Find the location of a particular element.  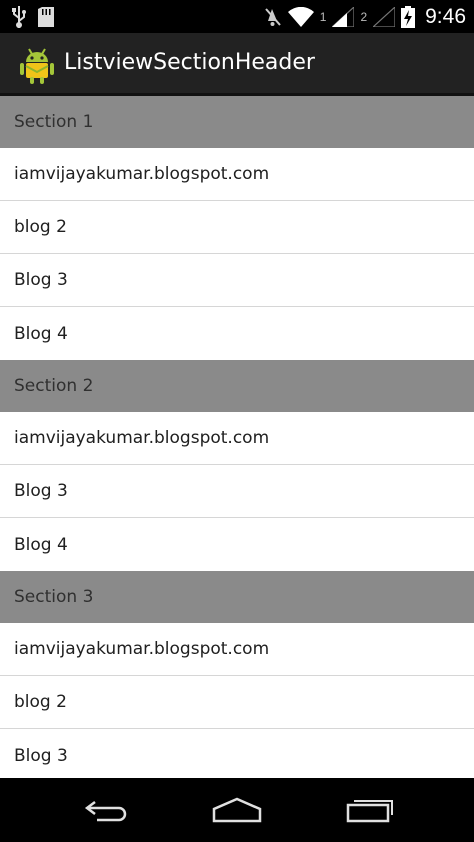

notification-icons is located at coordinates (33, 17).